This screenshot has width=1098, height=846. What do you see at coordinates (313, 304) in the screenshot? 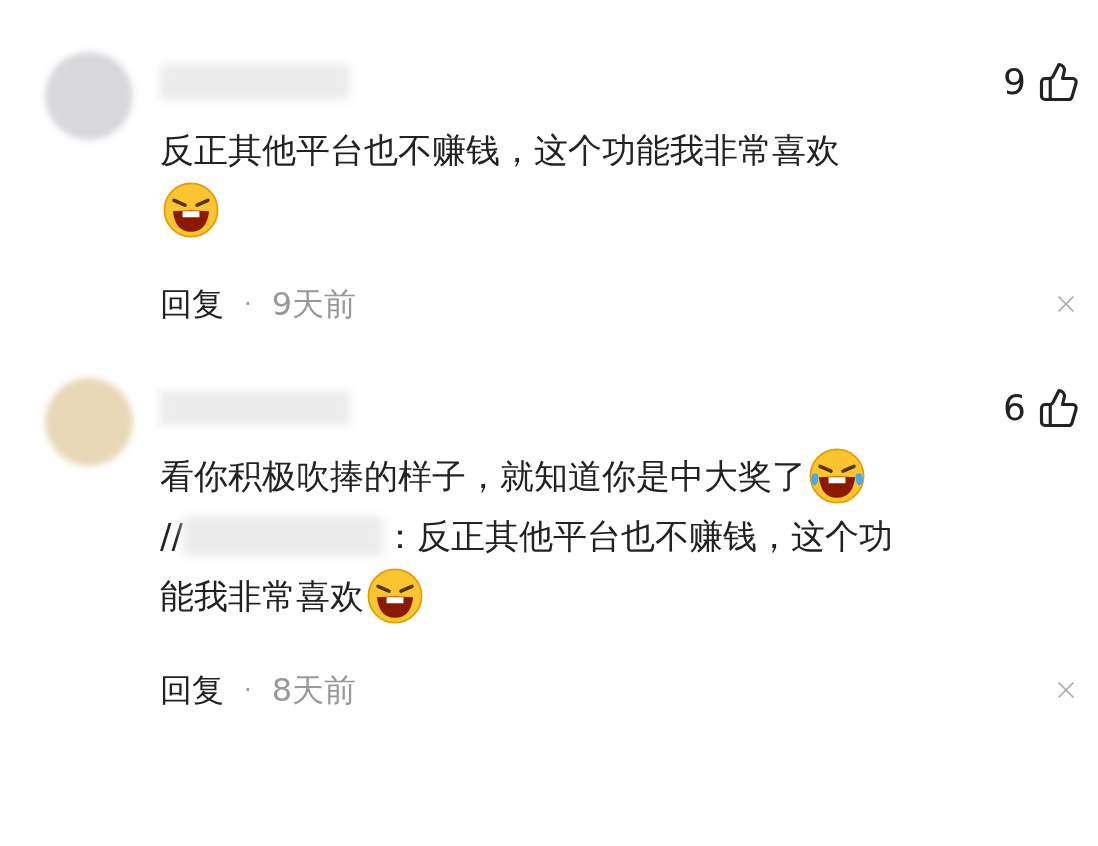
I see `comment-time: 9天前` at bounding box center [313, 304].